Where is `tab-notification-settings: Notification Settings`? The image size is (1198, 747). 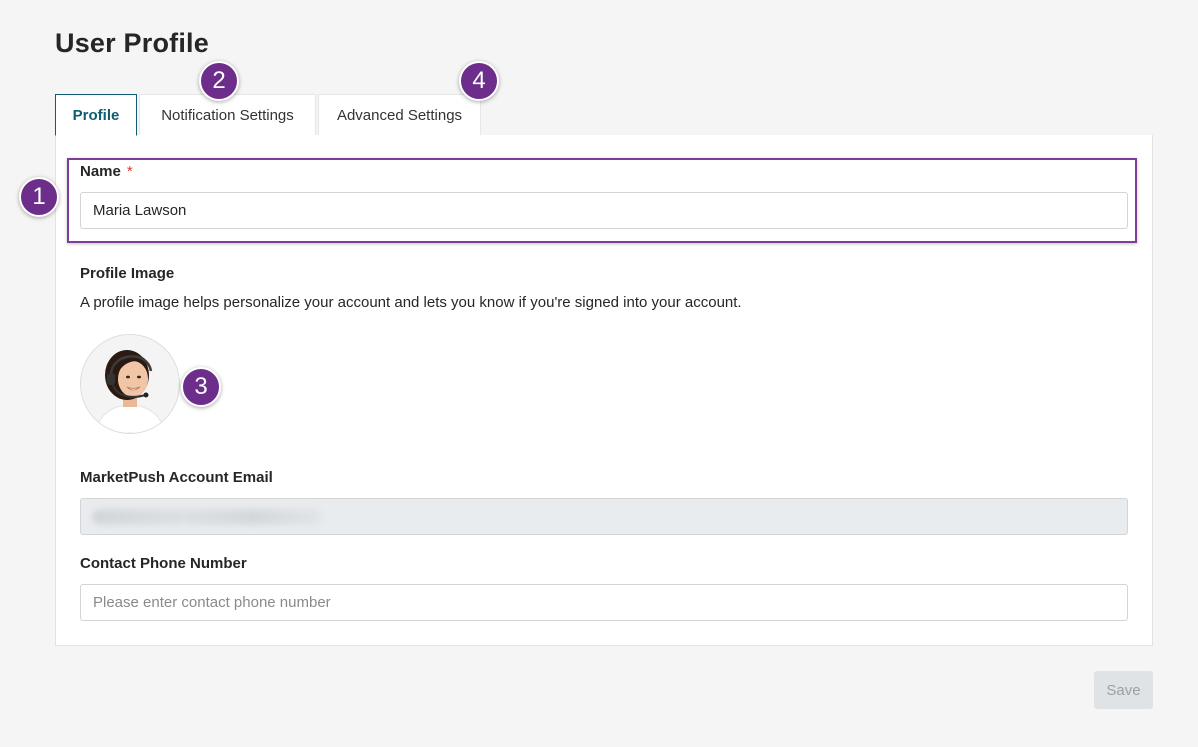 tab-notification-settings: Notification Settings is located at coordinates (227, 114).